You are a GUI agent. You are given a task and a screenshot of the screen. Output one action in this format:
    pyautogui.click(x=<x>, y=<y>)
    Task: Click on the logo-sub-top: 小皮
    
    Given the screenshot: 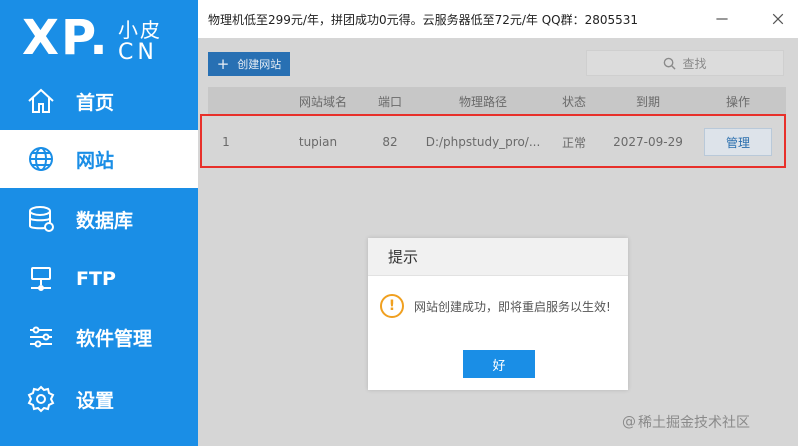 What is the action you would take?
    pyautogui.click(x=140, y=30)
    